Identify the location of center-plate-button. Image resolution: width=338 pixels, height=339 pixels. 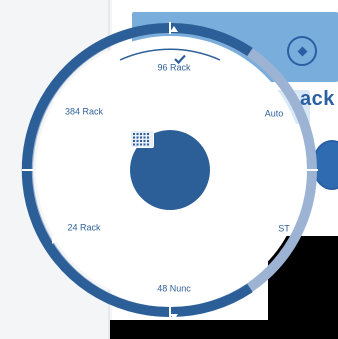
(170, 170).